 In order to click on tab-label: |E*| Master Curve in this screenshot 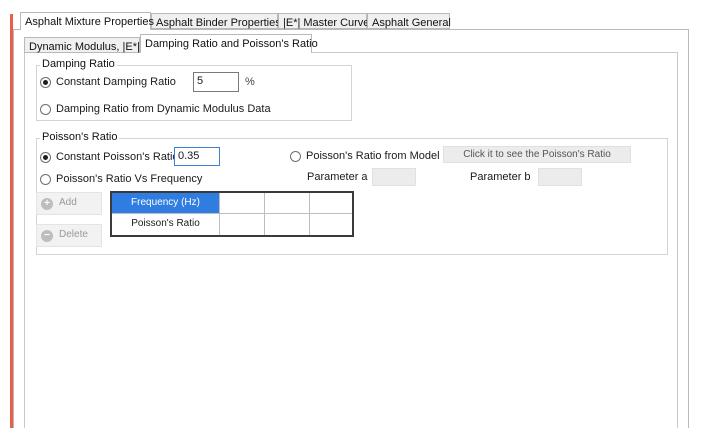, I will do `click(326, 23)`.